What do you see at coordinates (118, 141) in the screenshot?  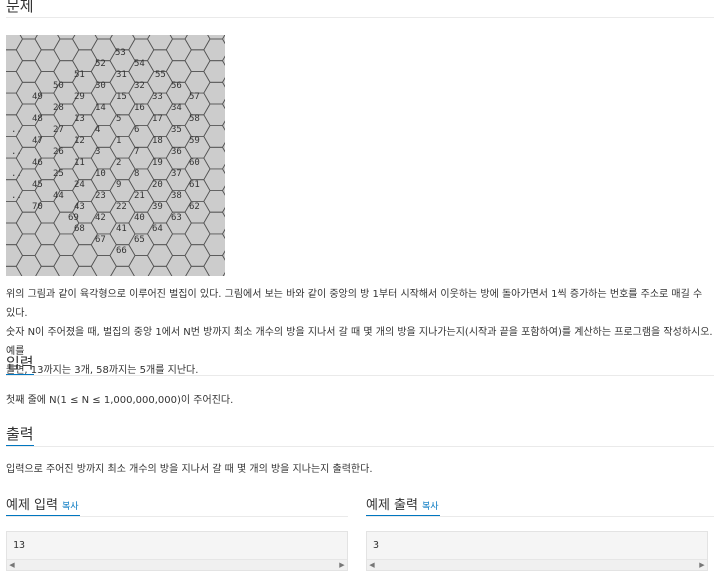 I see `room-label: 1` at bounding box center [118, 141].